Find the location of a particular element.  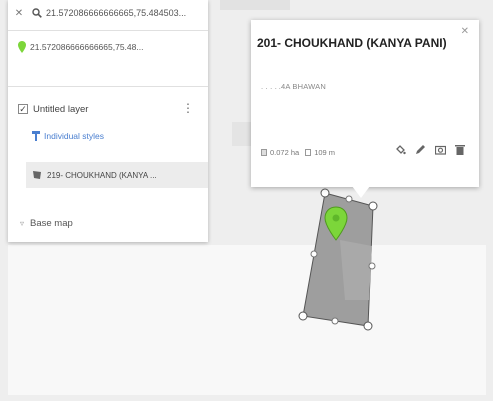

map-pin-icon is located at coordinates (22, 47).